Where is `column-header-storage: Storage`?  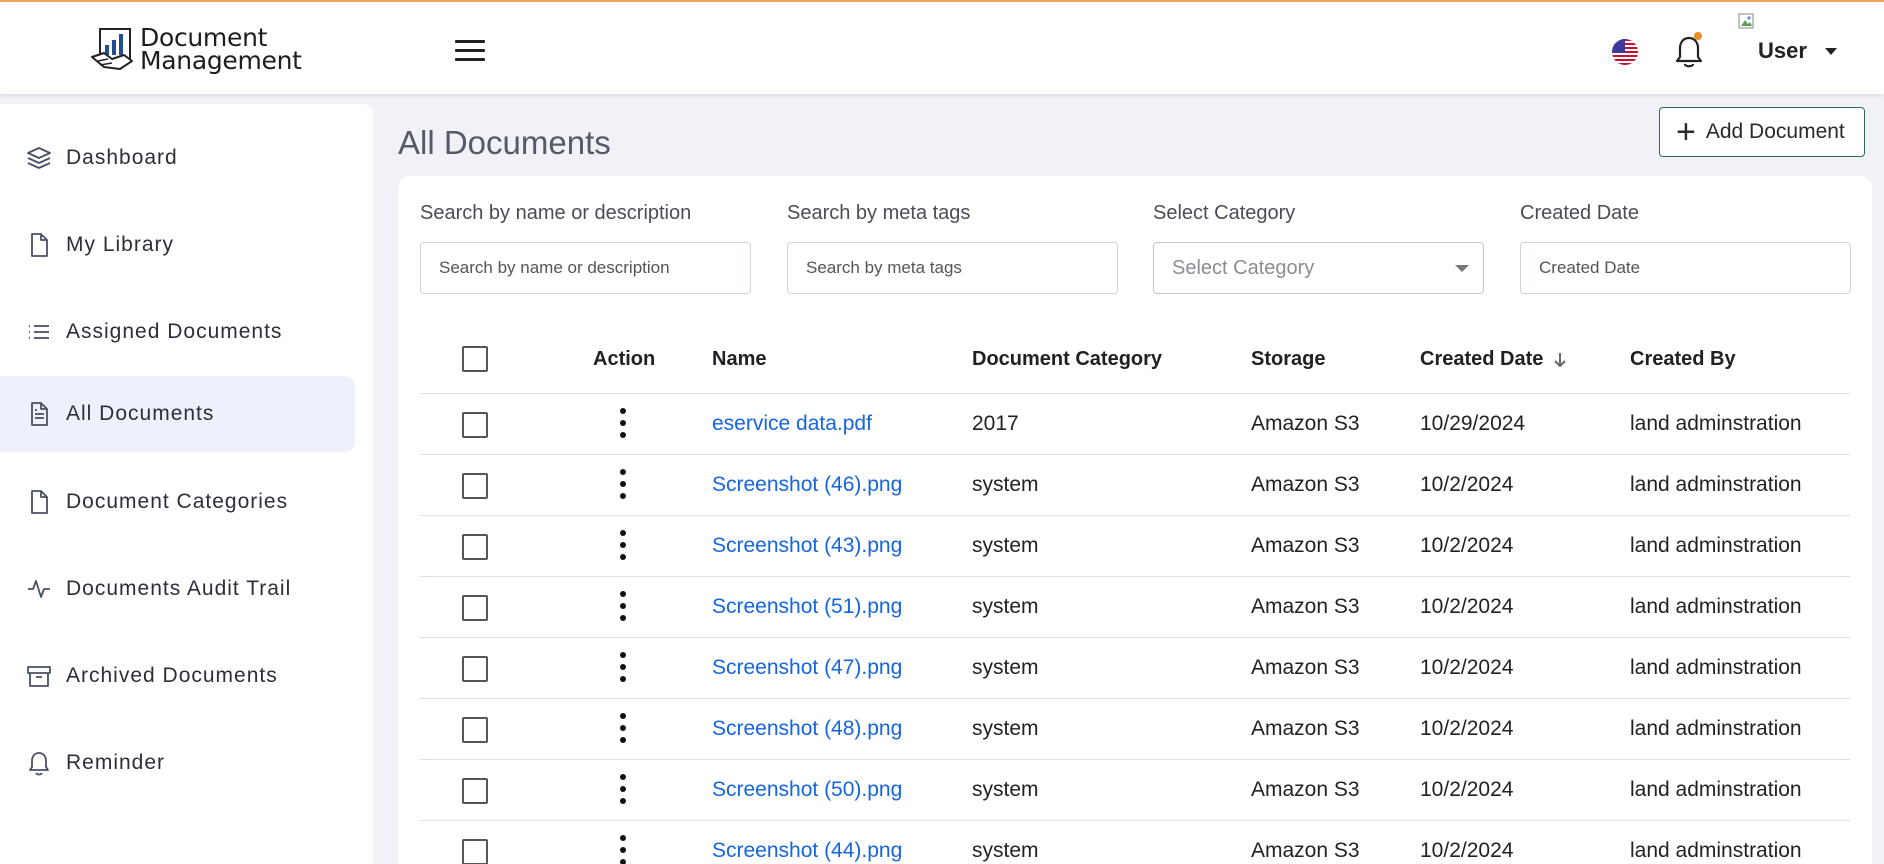
column-header-storage: Storage is located at coordinates (1288, 359).